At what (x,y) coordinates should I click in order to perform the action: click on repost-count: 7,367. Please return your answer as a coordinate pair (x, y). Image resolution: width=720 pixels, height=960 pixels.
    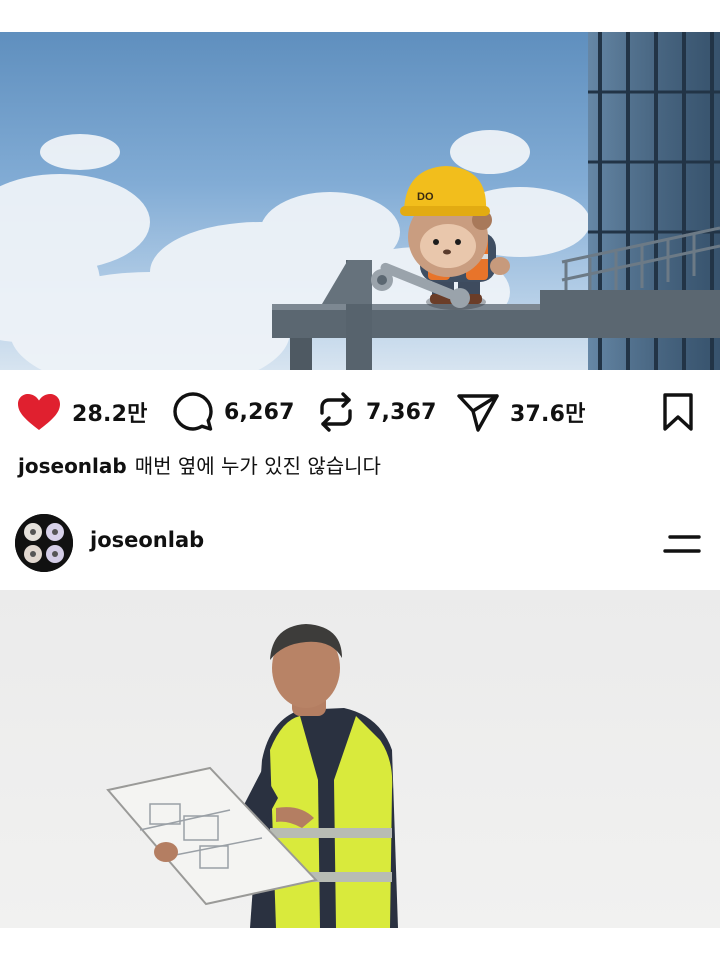
    Looking at the image, I should click on (401, 412).